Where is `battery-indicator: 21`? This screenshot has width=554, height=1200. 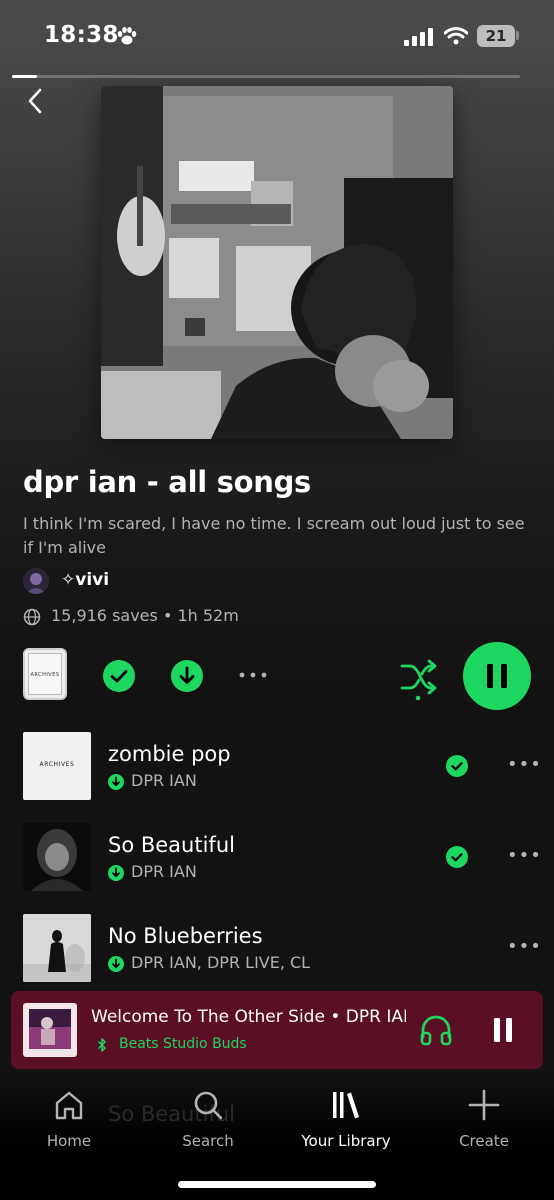
battery-indicator: 21 is located at coordinates (496, 36).